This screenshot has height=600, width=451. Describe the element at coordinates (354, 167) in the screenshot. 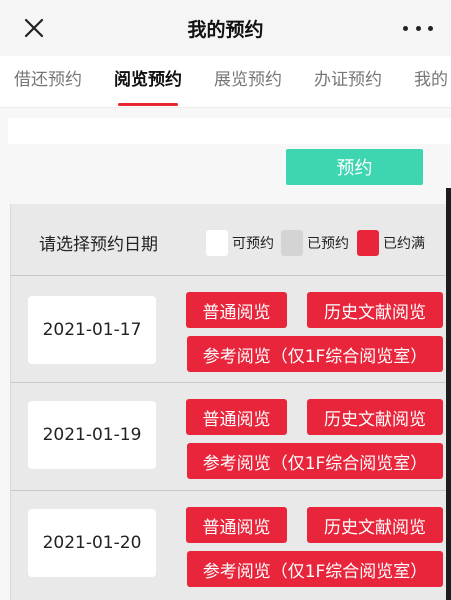

I see `reserve-button: 预约` at that location.